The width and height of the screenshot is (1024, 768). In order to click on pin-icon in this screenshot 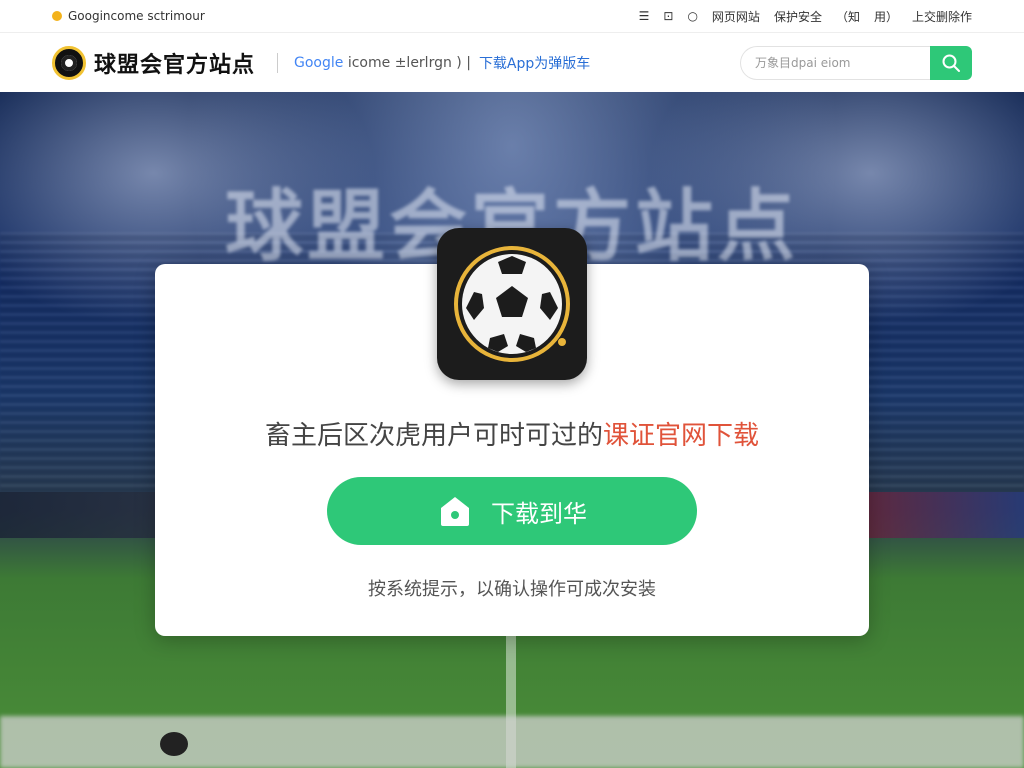, I will do `click(57, 16)`.